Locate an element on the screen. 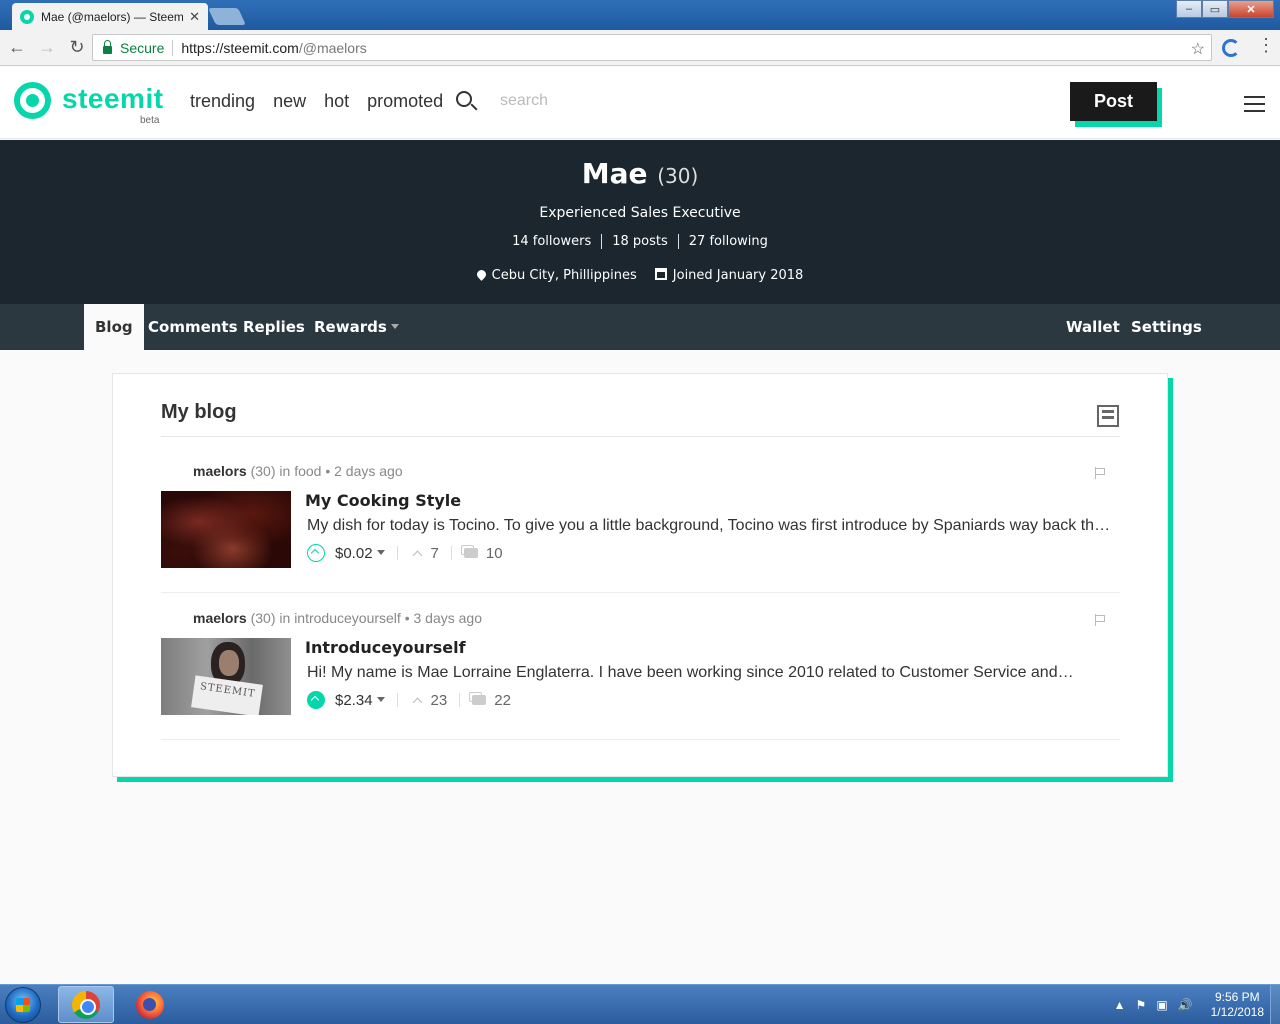  tab-replies: Replies is located at coordinates (274, 327).